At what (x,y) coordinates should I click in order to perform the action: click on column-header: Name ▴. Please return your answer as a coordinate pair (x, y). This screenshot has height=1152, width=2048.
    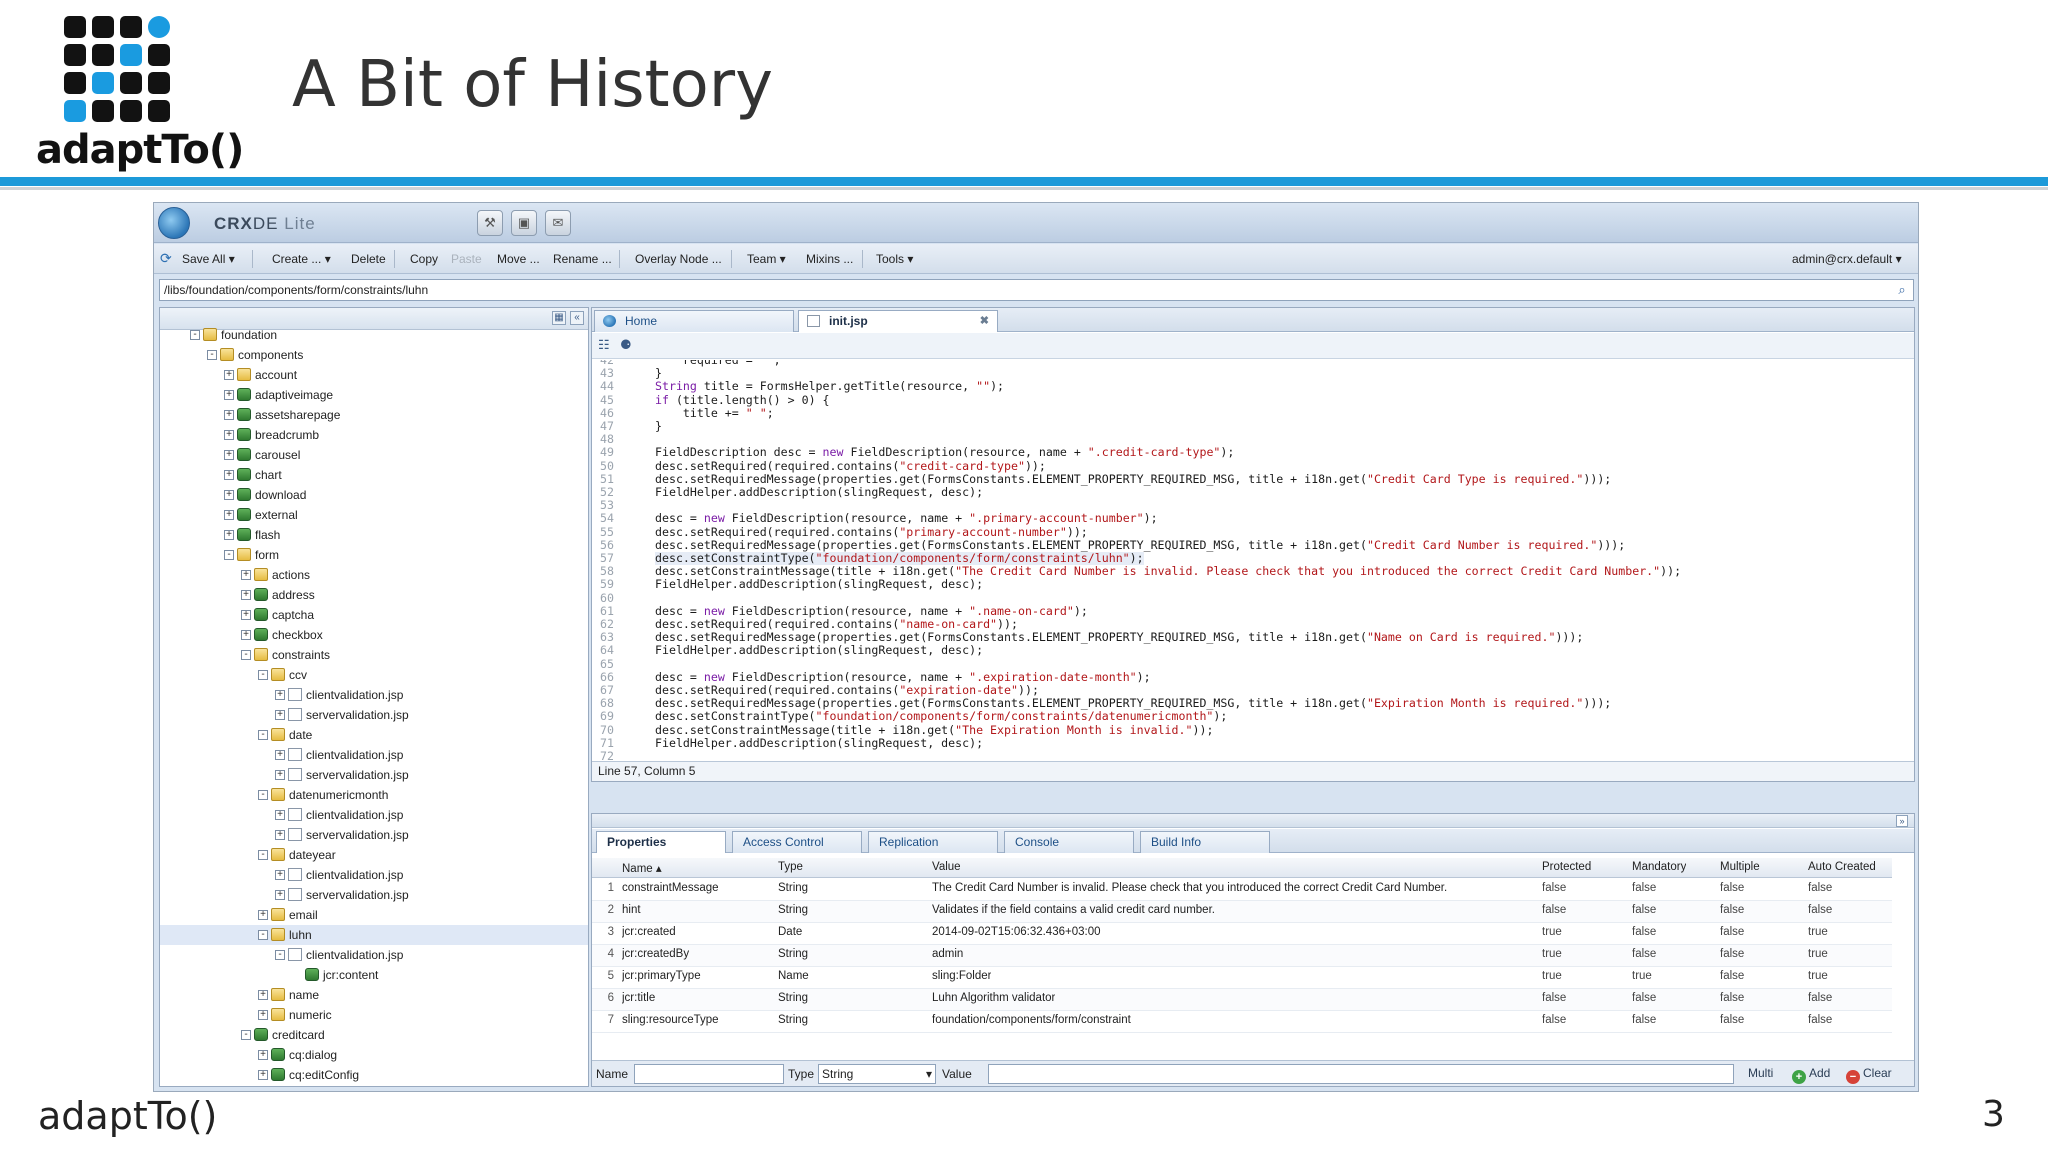
    Looking at the image, I should click on (642, 868).